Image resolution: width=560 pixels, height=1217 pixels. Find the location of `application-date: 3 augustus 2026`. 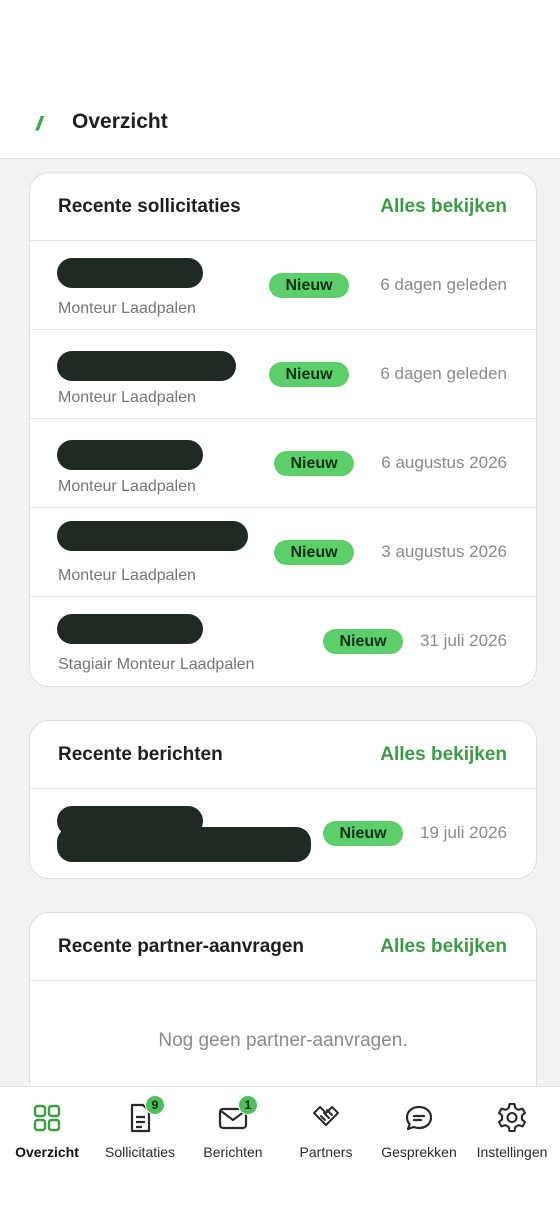

application-date: 3 augustus 2026 is located at coordinates (444, 551).